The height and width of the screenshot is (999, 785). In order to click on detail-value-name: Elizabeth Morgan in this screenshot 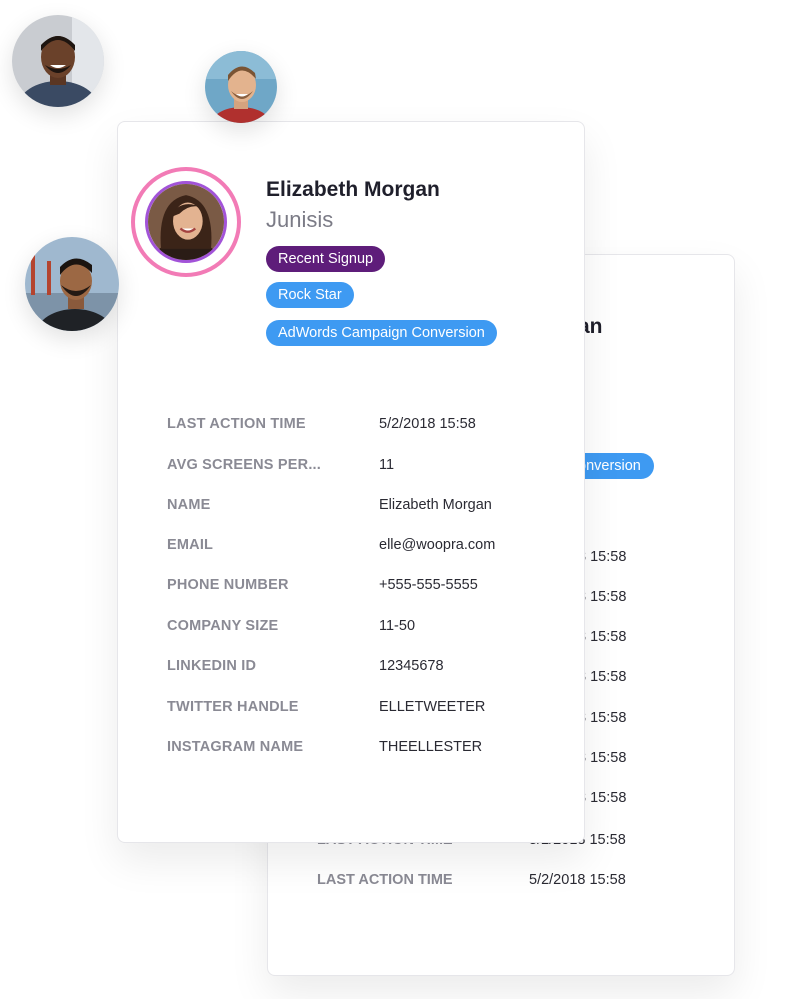, I will do `click(435, 505)`.